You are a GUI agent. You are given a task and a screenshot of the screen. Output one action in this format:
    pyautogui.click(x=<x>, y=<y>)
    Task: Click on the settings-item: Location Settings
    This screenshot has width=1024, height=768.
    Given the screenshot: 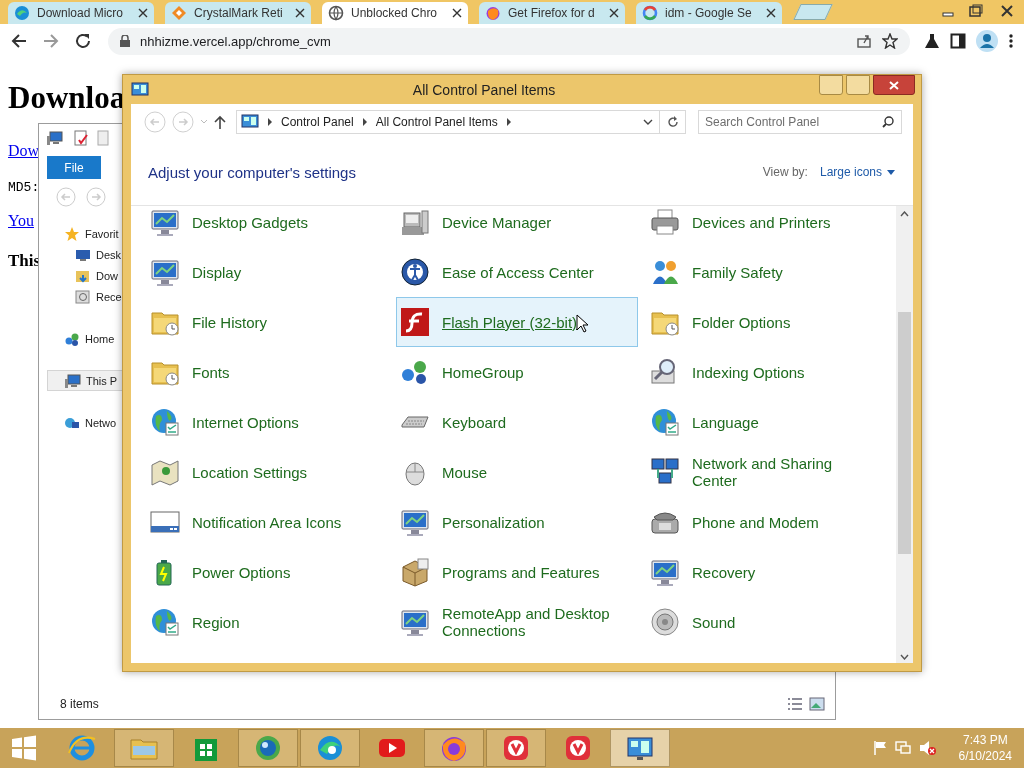 What is the action you would take?
    pyautogui.click(x=267, y=472)
    